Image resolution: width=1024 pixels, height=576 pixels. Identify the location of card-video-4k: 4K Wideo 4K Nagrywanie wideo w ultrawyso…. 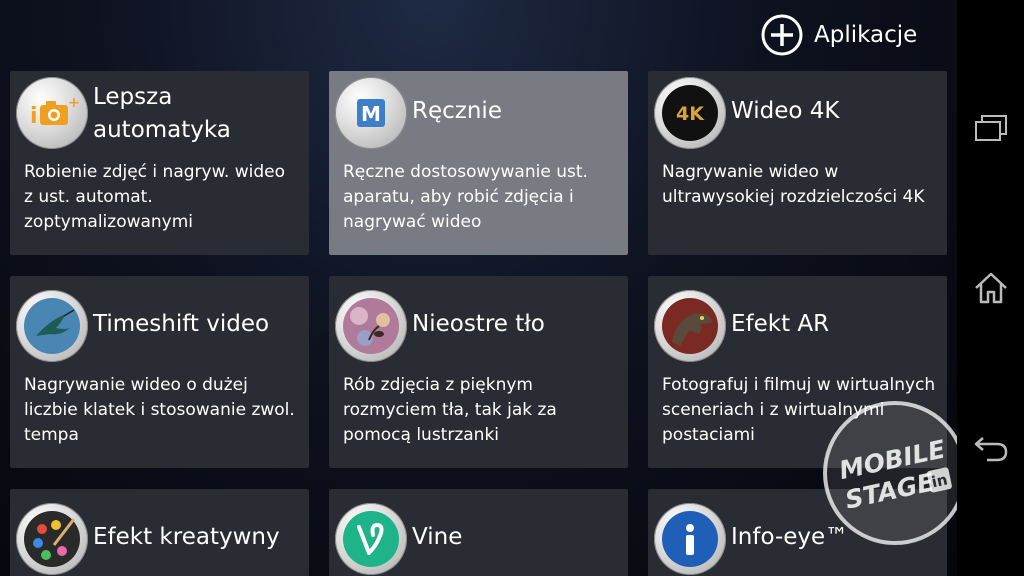
(797, 163).